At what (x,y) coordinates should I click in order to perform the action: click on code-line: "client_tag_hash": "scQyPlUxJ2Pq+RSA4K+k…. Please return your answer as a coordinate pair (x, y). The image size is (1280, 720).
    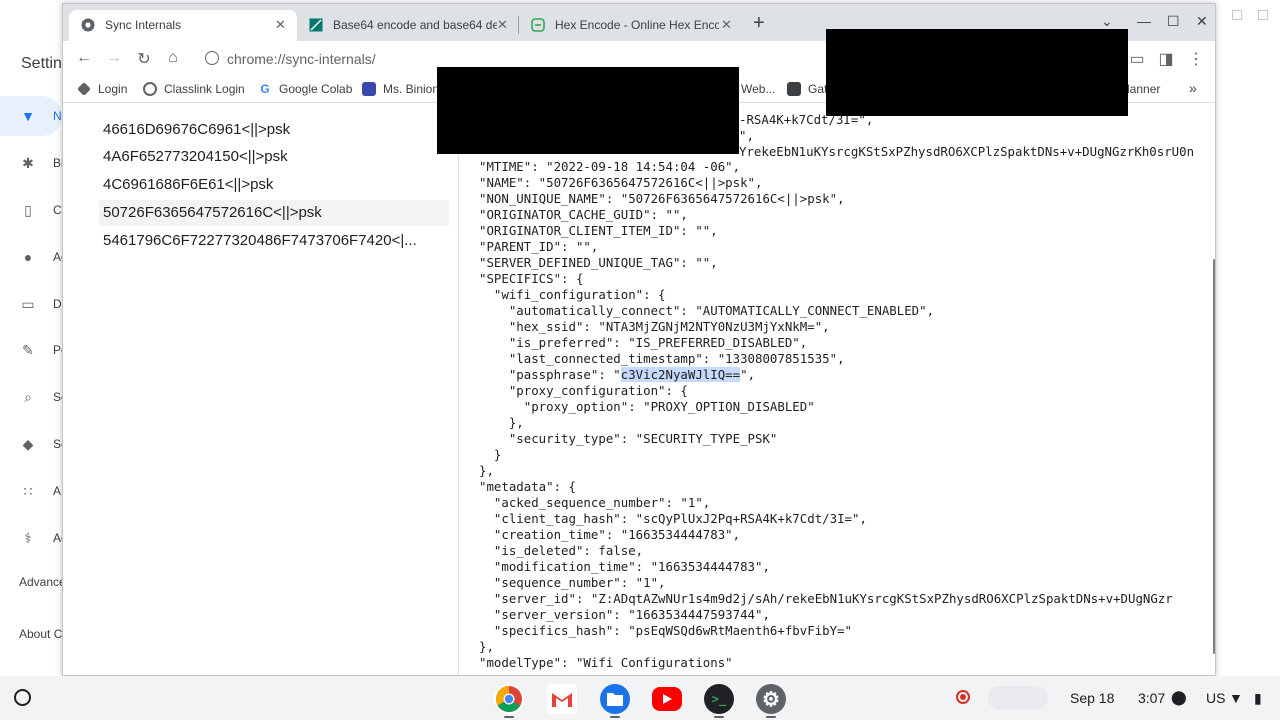
    Looking at the image, I should click on (673, 518).